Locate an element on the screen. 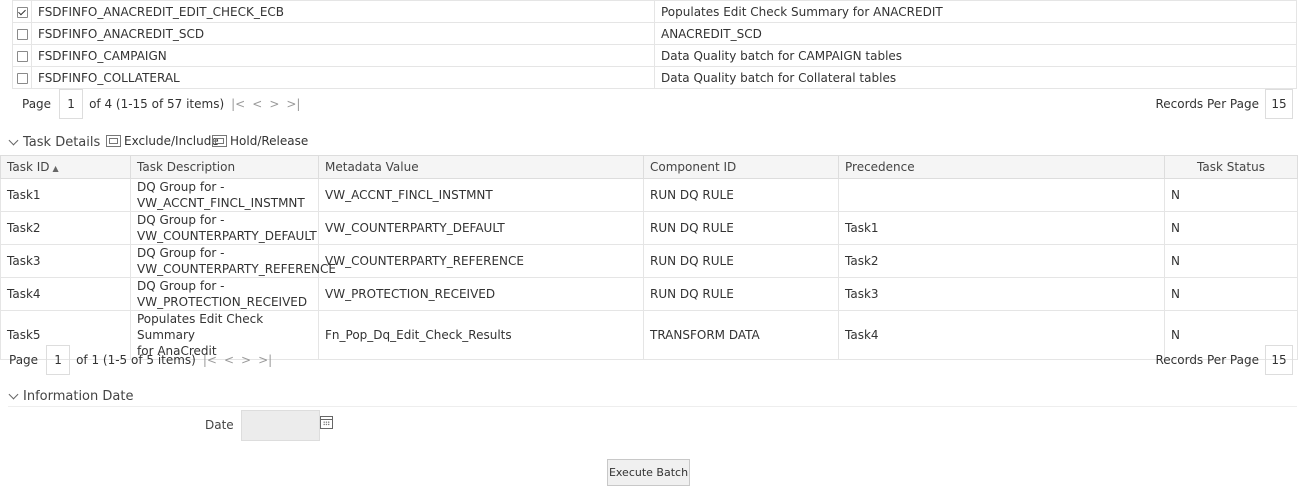  column-task-id: Task ID ▲ is located at coordinates (65, 167).